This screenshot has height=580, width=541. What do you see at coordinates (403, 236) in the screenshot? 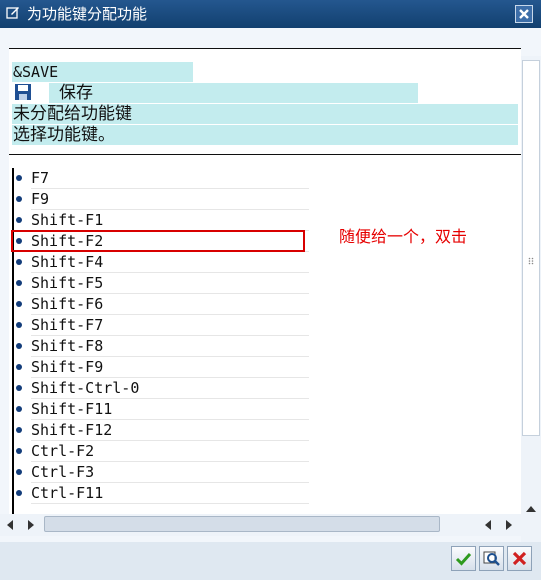
I see `annotation-text: 随便给一个，双击` at bounding box center [403, 236].